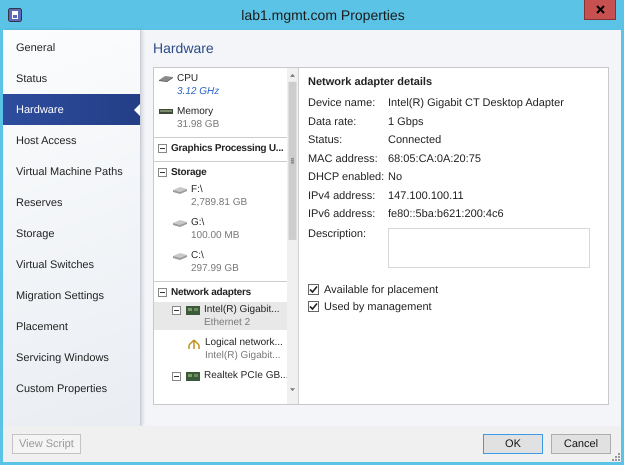  Describe the element at coordinates (198, 91) in the screenshot. I see `tree-item-detail: 3.12 GHz` at that location.